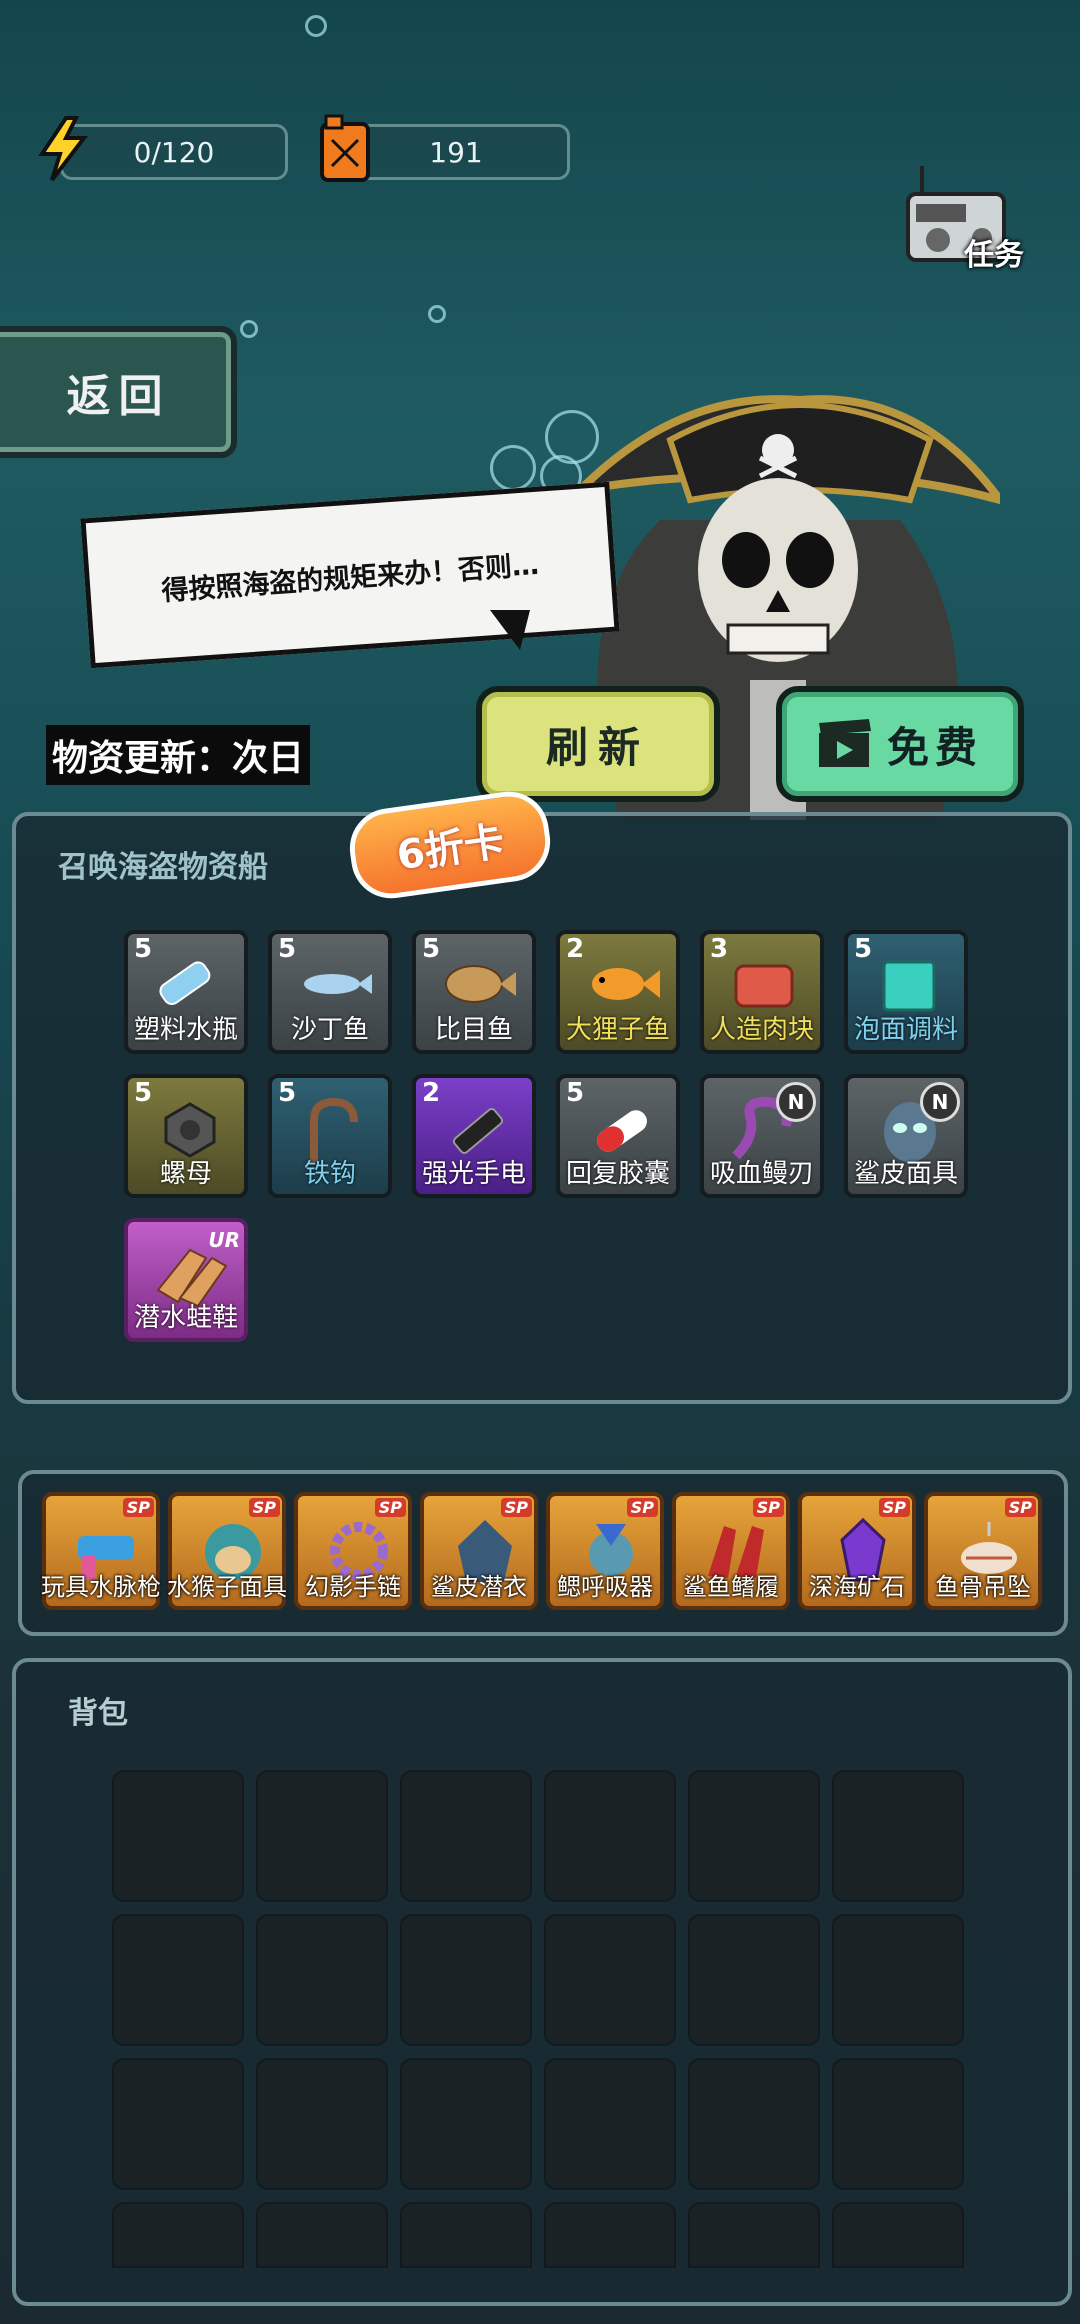  I want to click on sp-item-name: 鲨皮潜衣, so click(479, 1587).